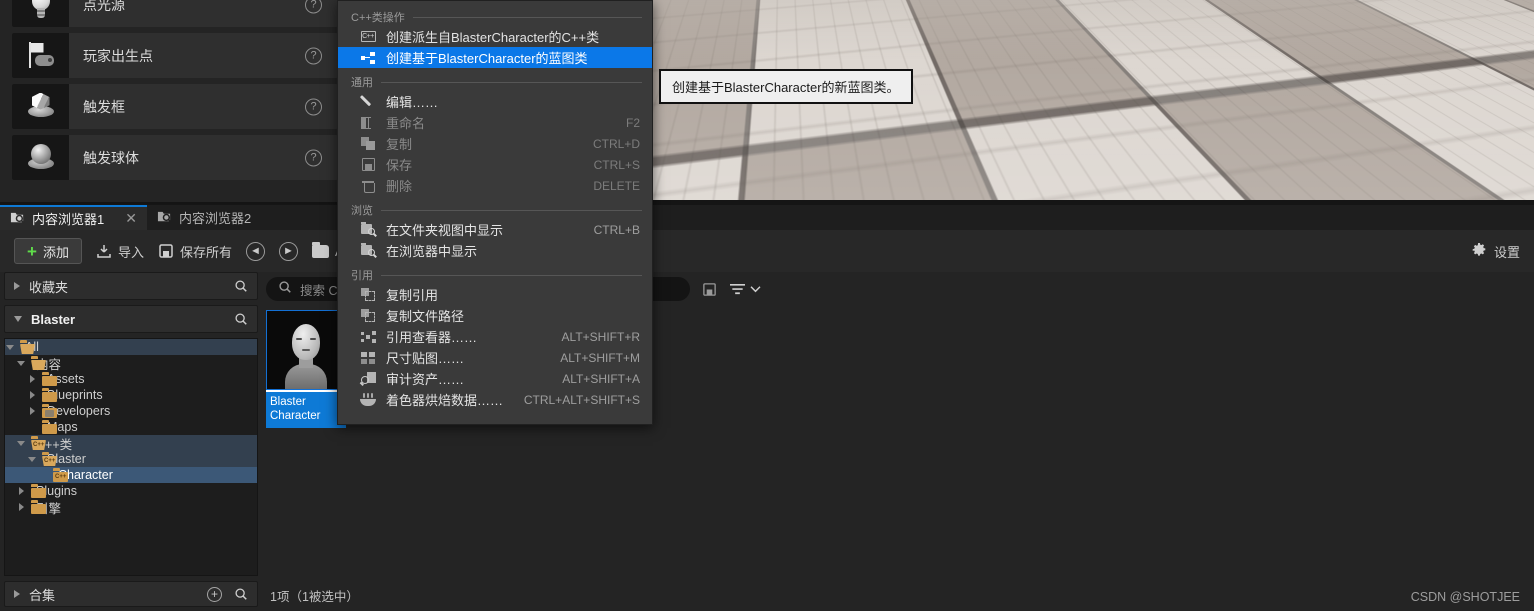 The width and height of the screenshot is (1534, 611). Describe the element at coordinates (495, 57) in the screenshot. I see `menu-item-blueprint-class: 创建基于BlasterCharacter的蓝图类` at that location.